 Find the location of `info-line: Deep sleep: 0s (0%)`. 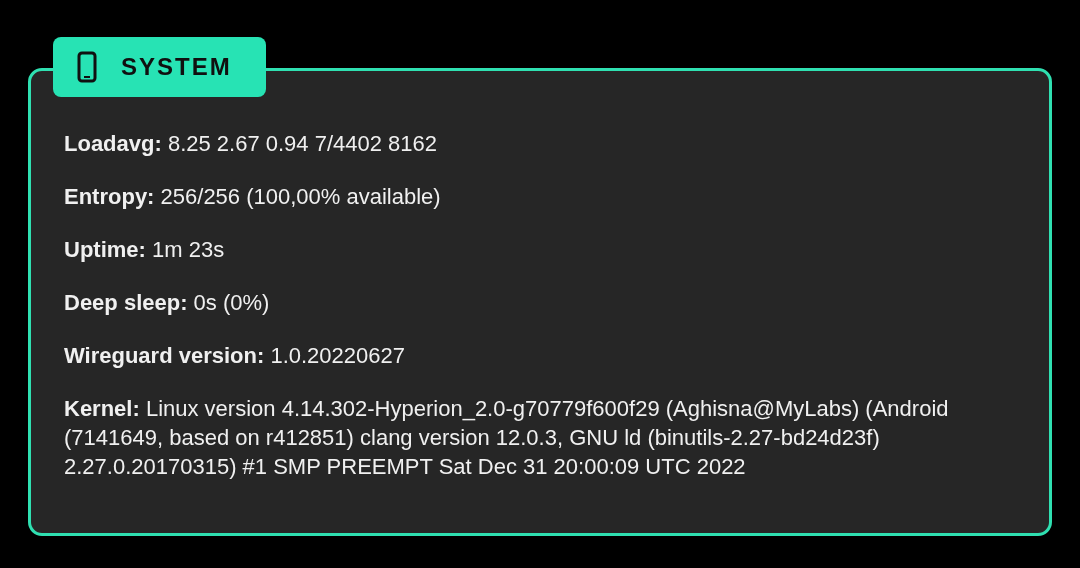

info-line: Deep sleep: 0s (0%) is located at coordinates (167, 303).